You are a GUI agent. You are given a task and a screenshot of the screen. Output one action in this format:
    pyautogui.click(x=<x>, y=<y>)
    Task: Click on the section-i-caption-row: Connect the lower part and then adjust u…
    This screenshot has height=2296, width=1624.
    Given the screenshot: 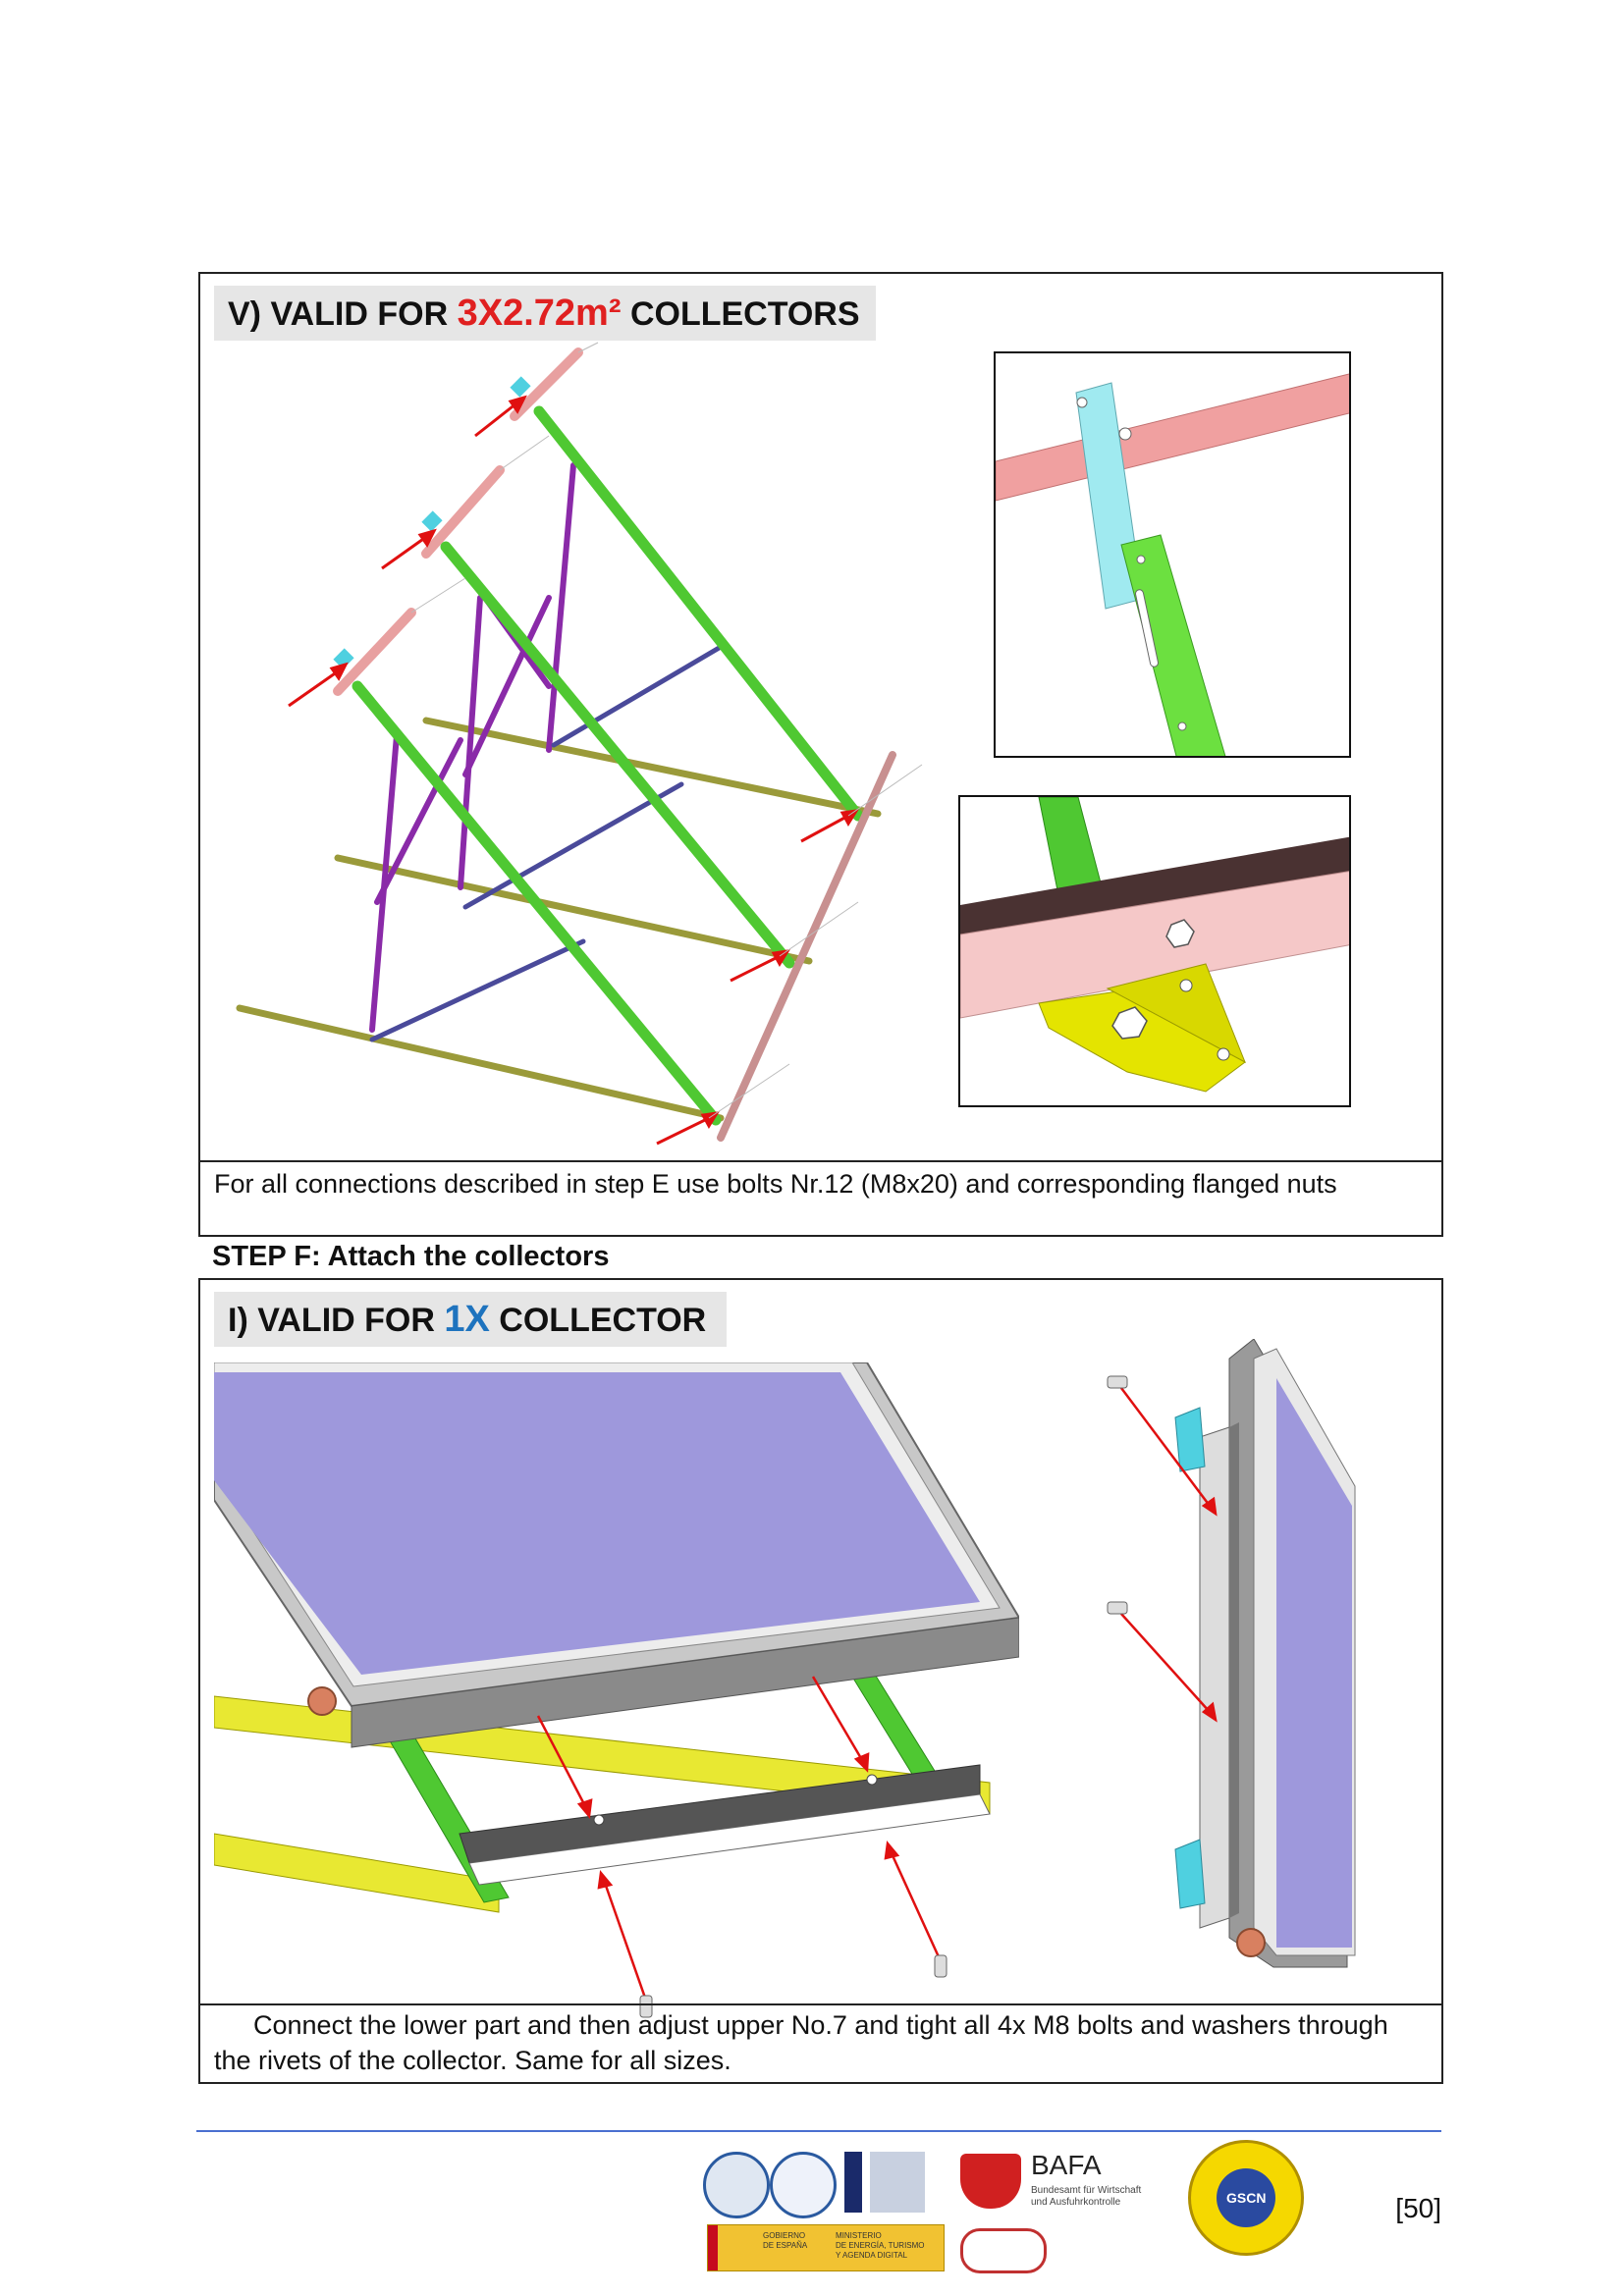 What is the action you would take?
    pyautogui.click(x=820, y=2044)
    